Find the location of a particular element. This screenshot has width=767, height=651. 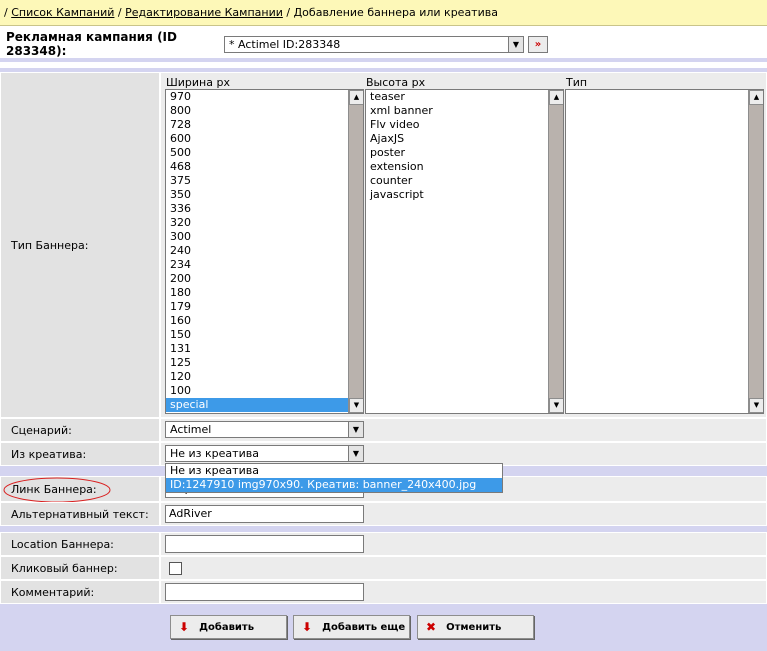

banner-type-label-cell: Тип Баннера: is located at coordinates (80, 245).